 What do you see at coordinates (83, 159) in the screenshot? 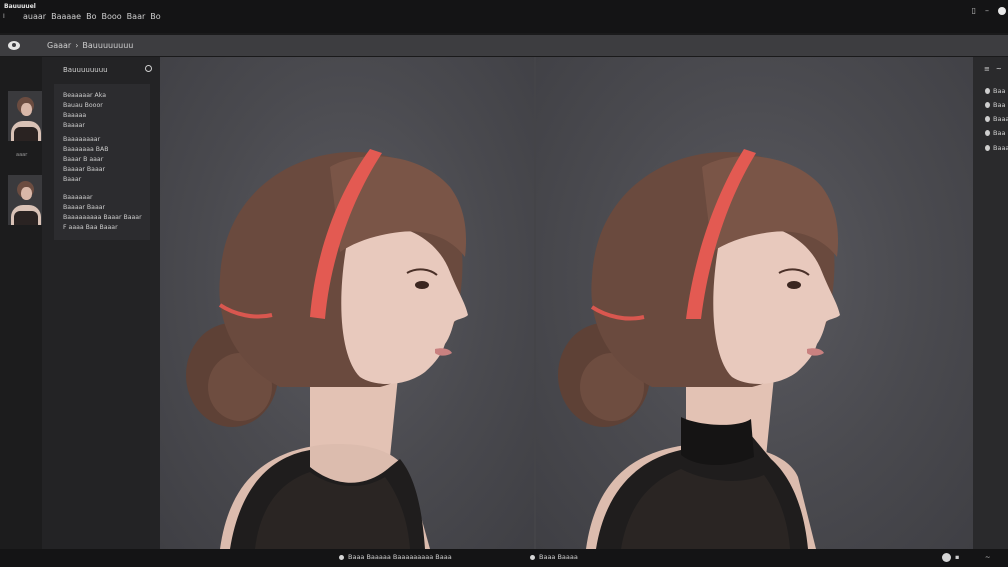
I see `info-line: Baaar B aaar` at bounding box center [83, 159].